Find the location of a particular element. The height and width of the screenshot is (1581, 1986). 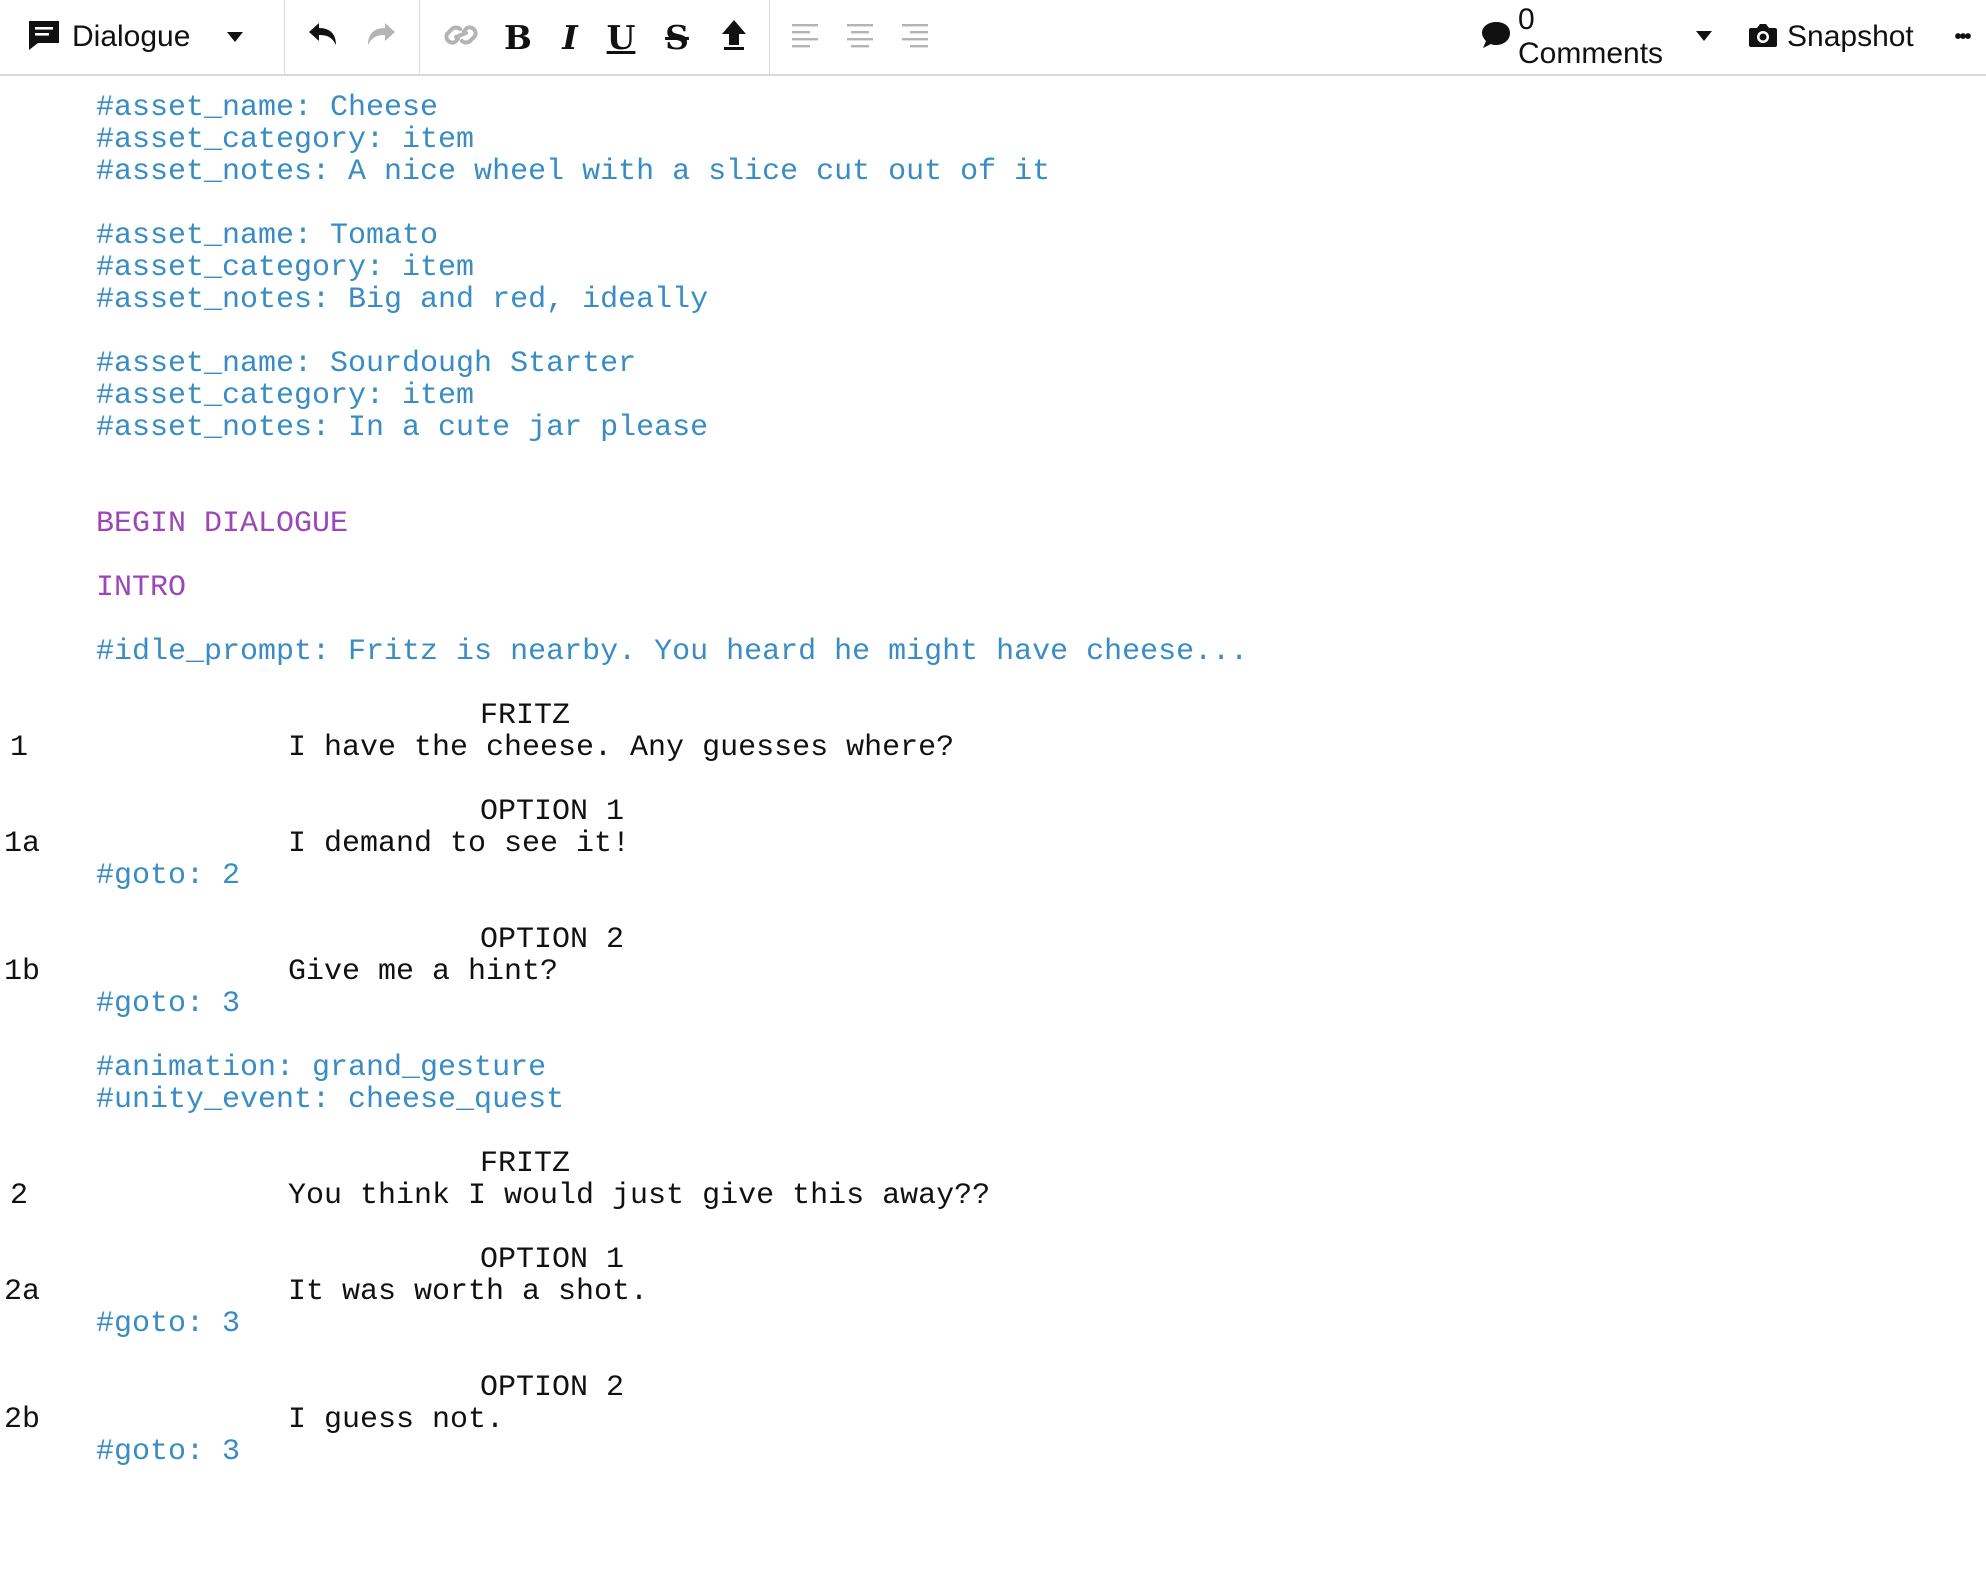

align-right-icon is located at coordinates (915, 37).